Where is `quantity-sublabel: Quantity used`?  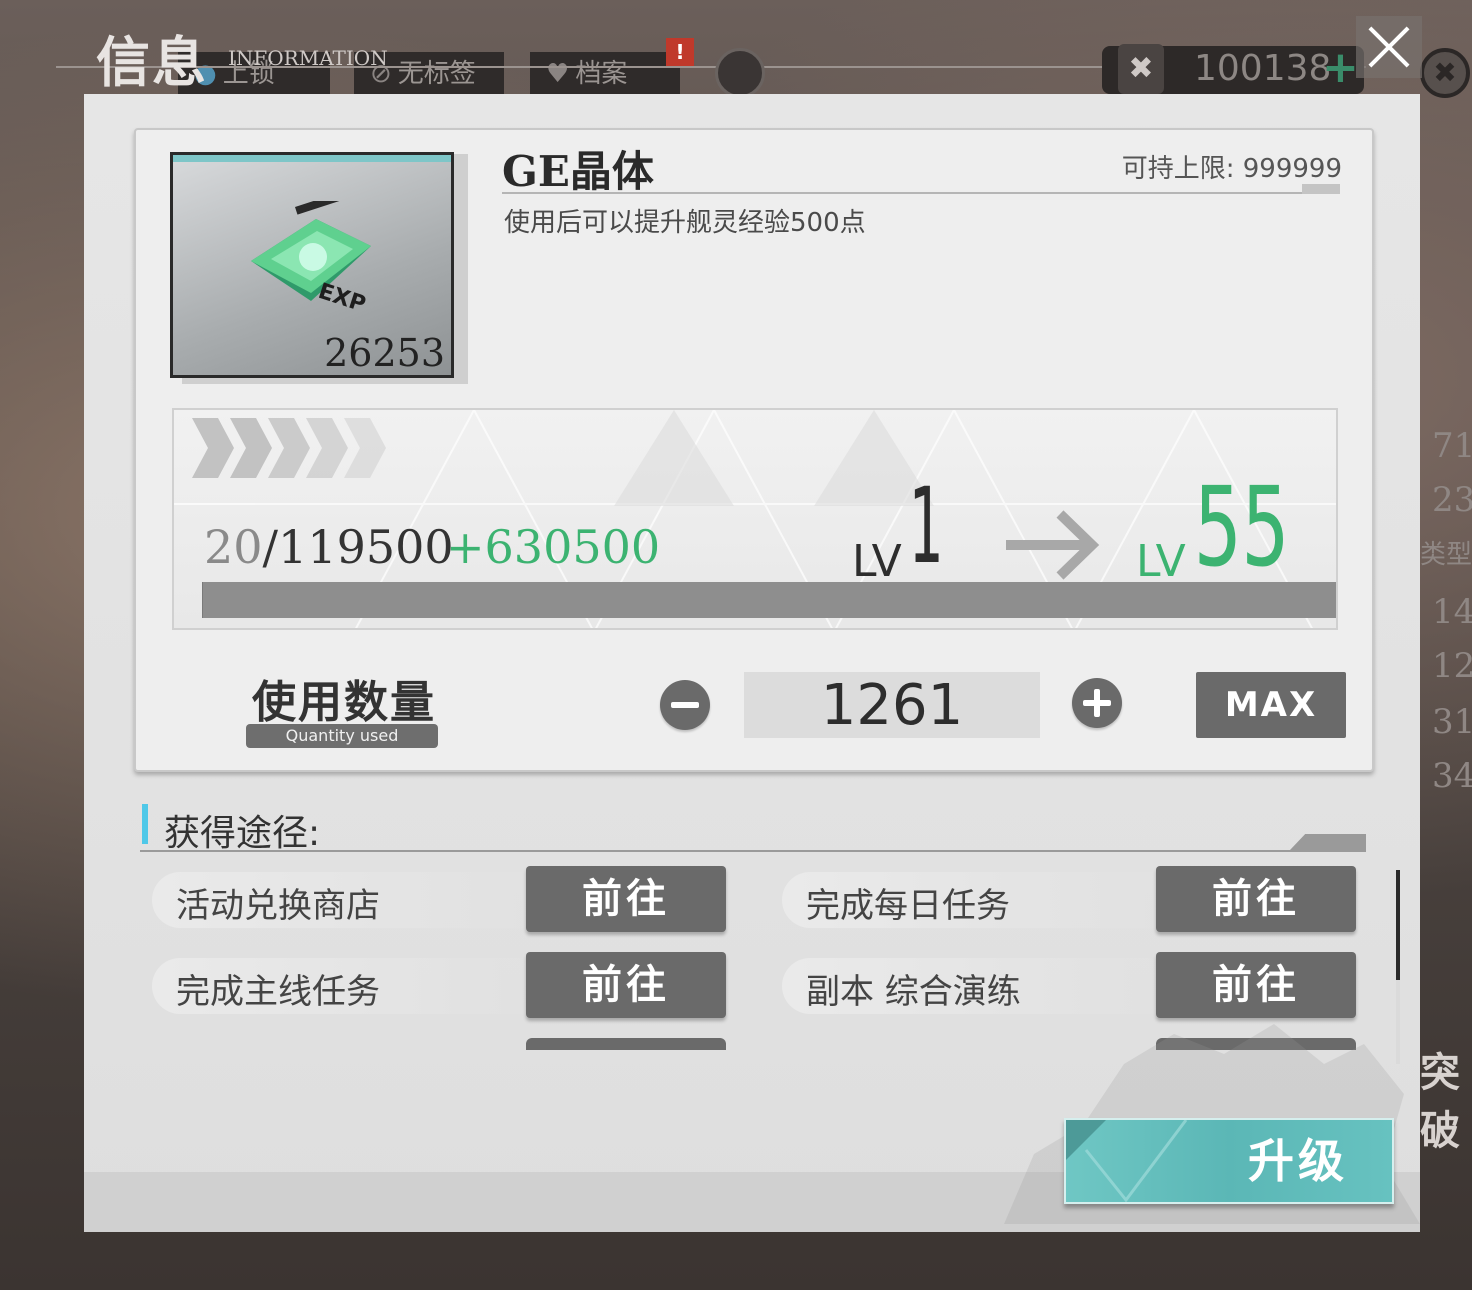
quantity-sublabel: Quantity used is located at coordinates (342, 736).